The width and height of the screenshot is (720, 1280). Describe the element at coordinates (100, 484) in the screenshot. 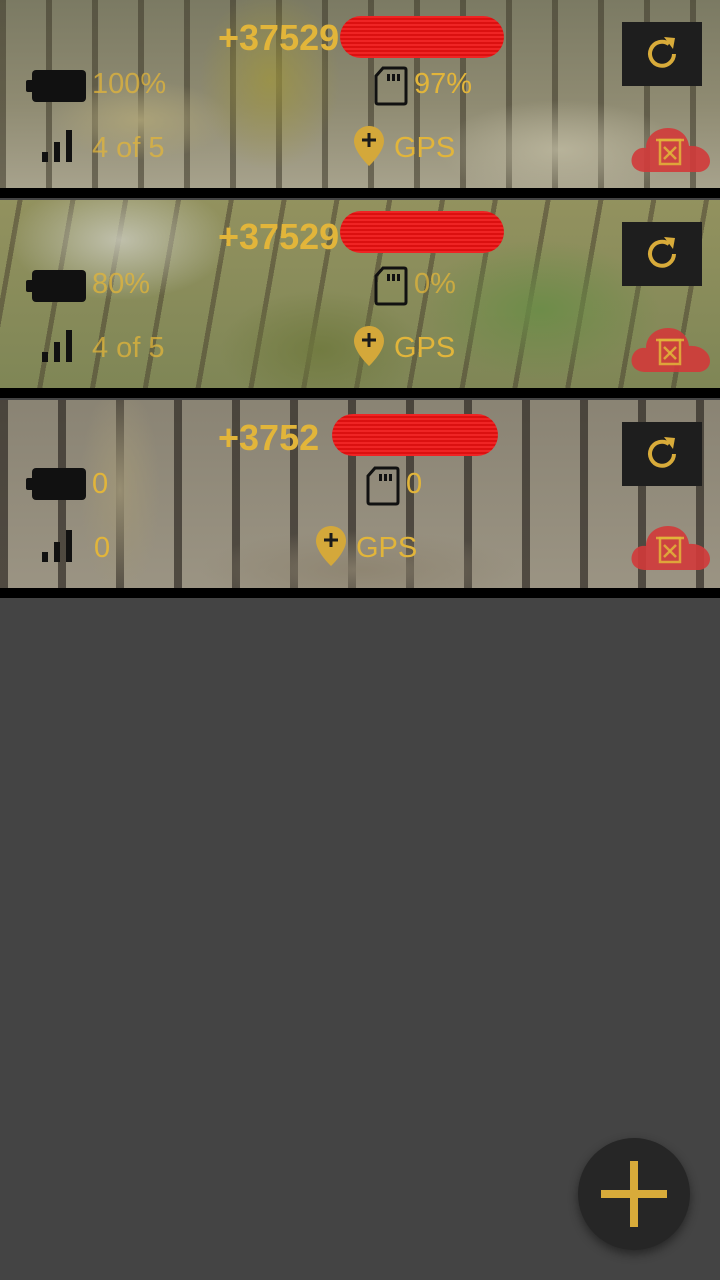

I see `battery-level: 0` at that location.